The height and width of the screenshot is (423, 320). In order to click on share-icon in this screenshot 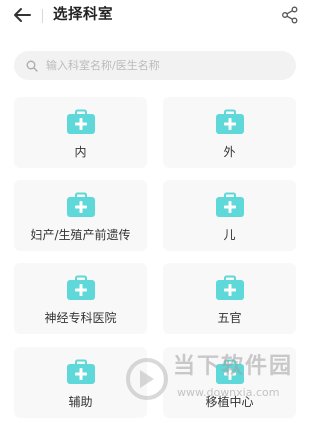, I will do `click(290, 15)`.